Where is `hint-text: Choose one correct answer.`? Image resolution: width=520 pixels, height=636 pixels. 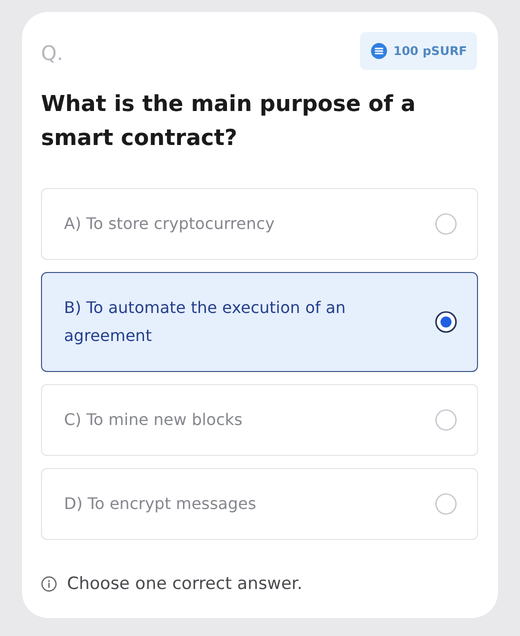 hint-text: Choose one correct answer. is located at coordinates (184, 584).